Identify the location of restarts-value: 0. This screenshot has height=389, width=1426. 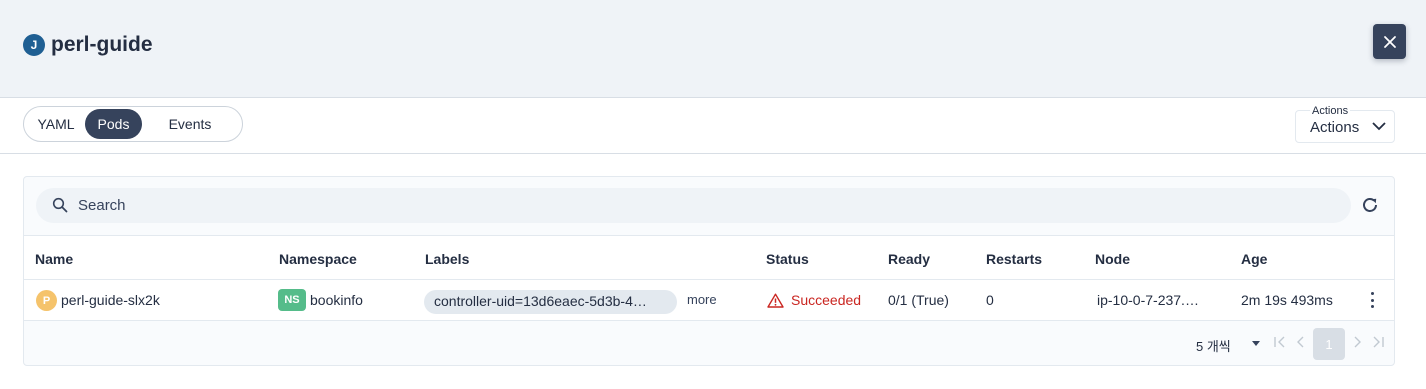
(990, 300).